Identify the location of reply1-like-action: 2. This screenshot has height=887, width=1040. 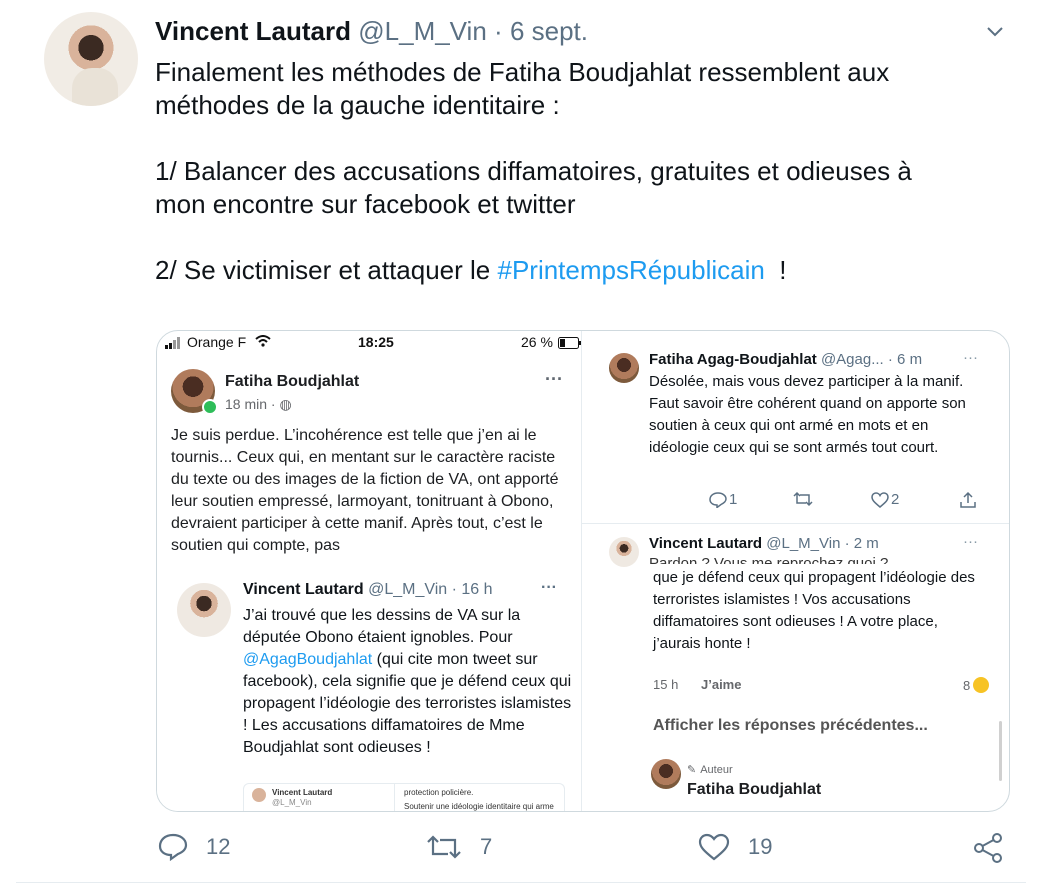
(885, 499).